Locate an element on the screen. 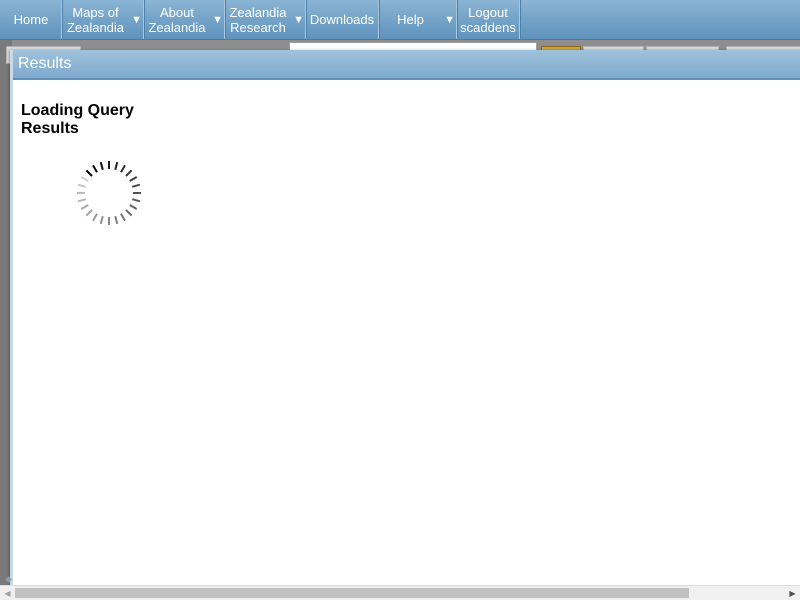 The height and width of the screenshot is (600, 800). horizontal-scrollbar: ◀ ▶ is located at coordinates (400, 592).